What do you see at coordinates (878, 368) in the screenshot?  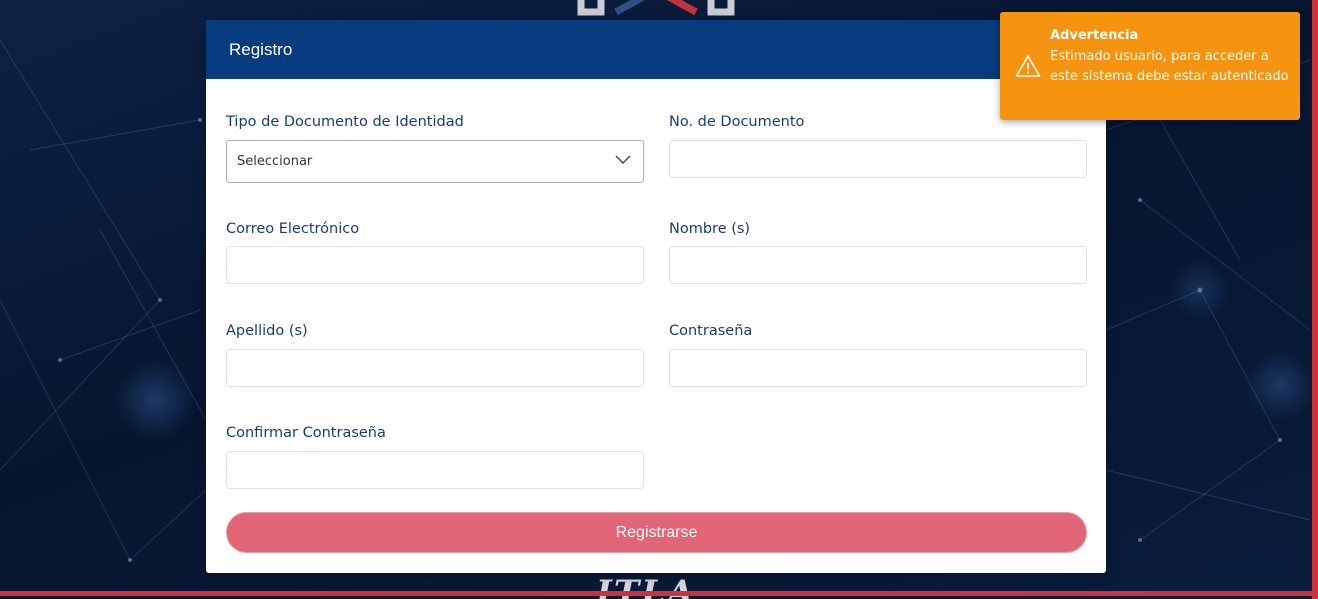 I see `password-input` at bounding box center [878, 368].